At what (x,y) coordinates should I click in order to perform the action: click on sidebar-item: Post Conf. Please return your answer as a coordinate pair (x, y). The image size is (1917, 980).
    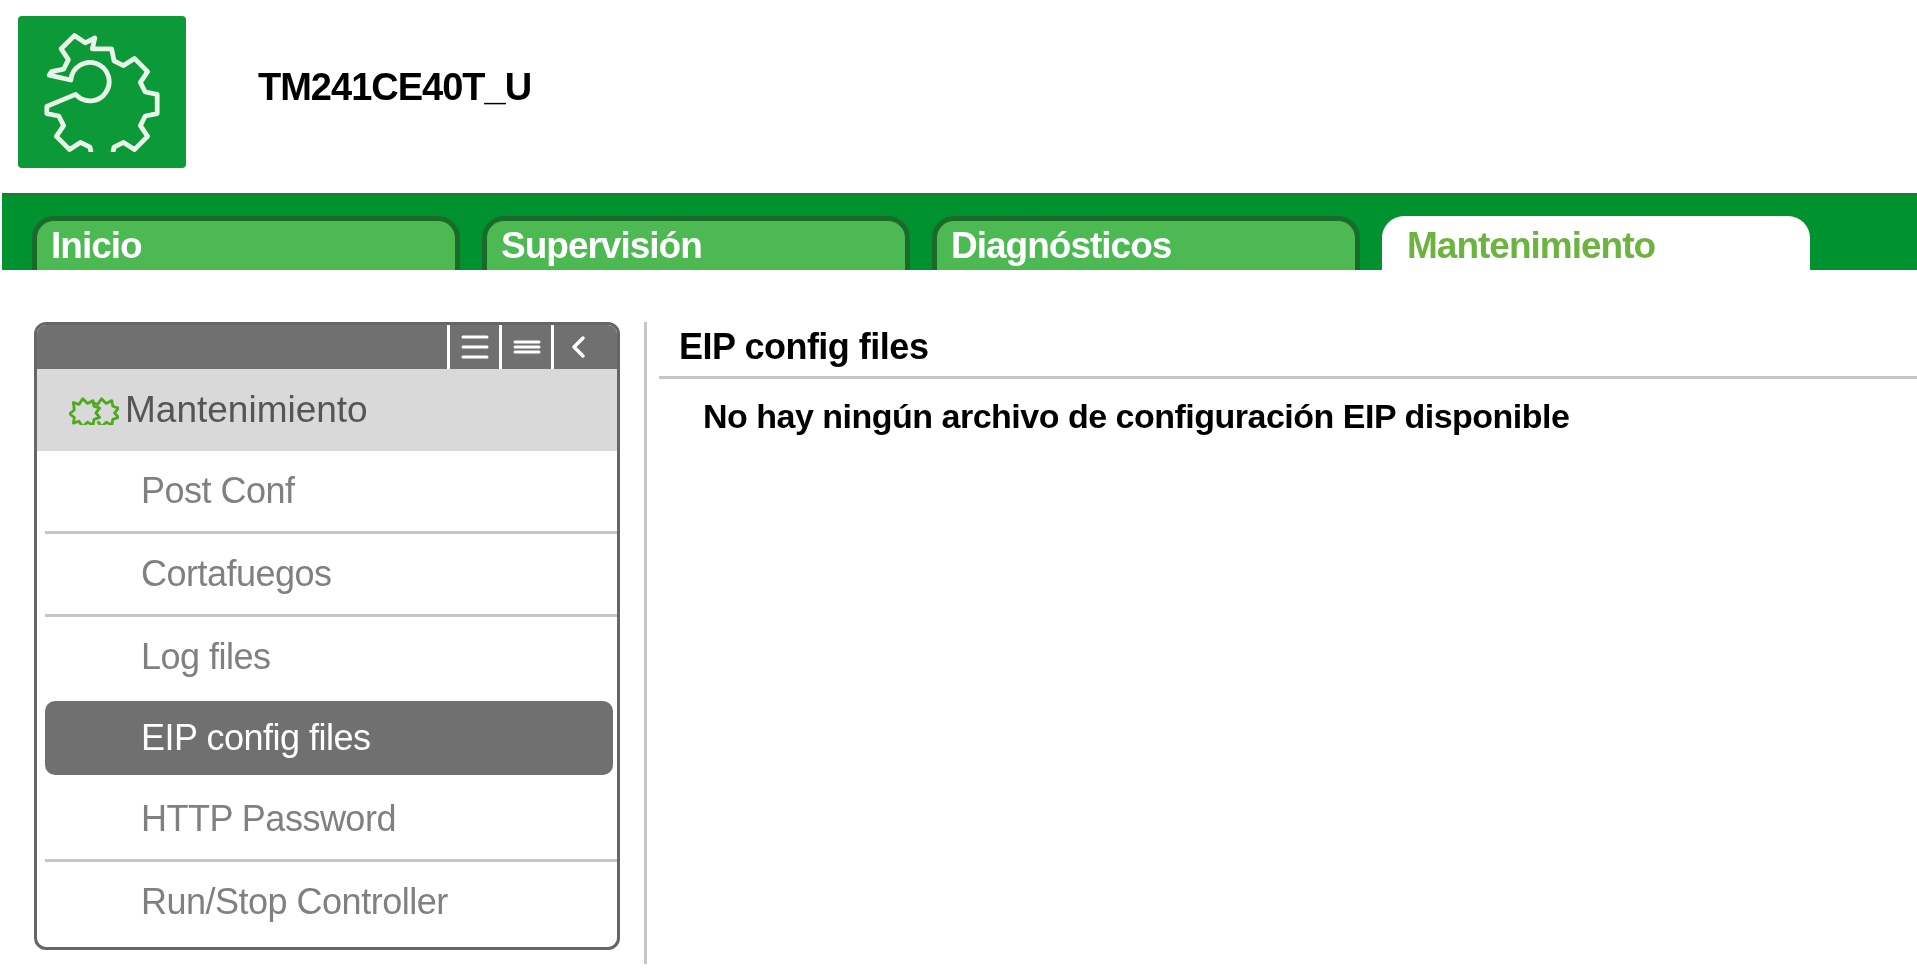
    Looking at the image, I should click on (331, 491).